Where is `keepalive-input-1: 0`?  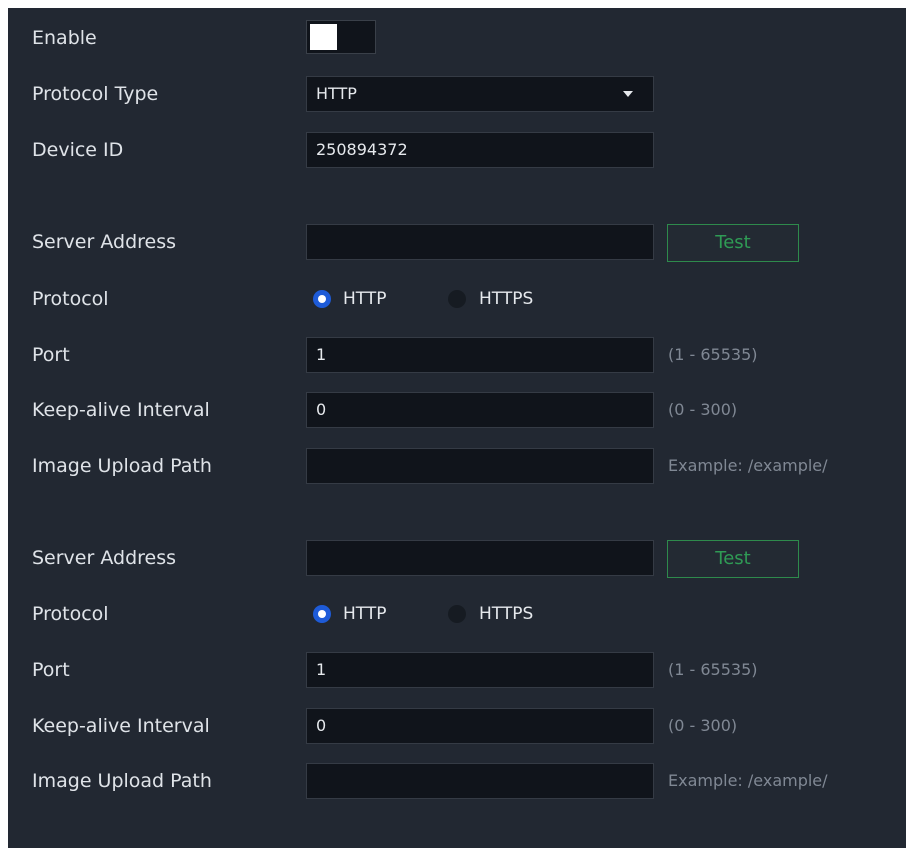 keepalive-input-1: 0 is located at coordinates (480, 410).